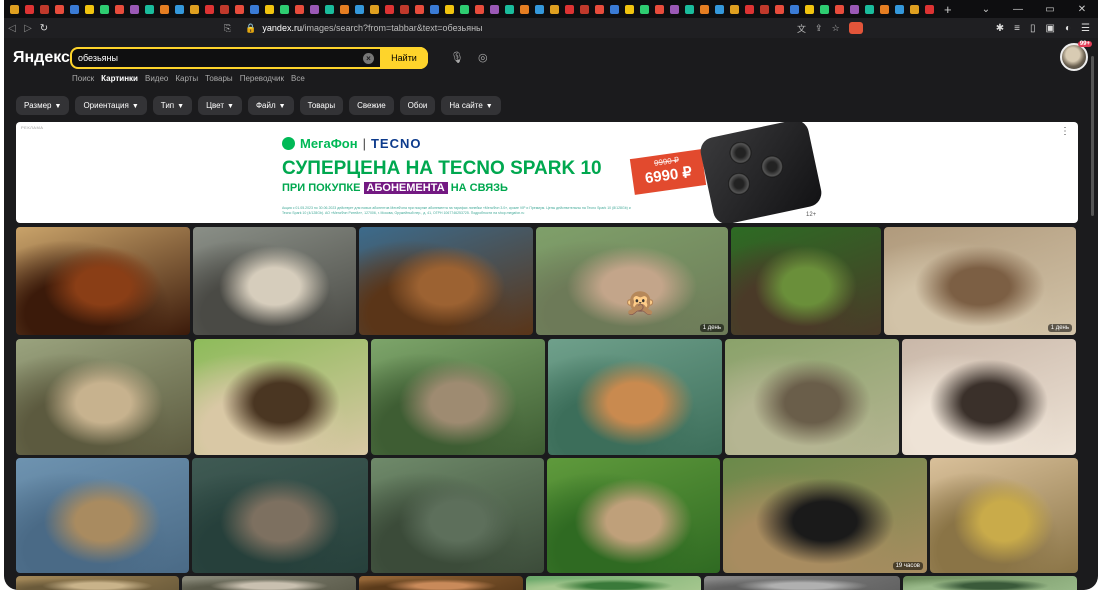 The width and height of the screenshot is (1102, 594). I want to click on image-thumbnail: 1 день, so click(980, 281).